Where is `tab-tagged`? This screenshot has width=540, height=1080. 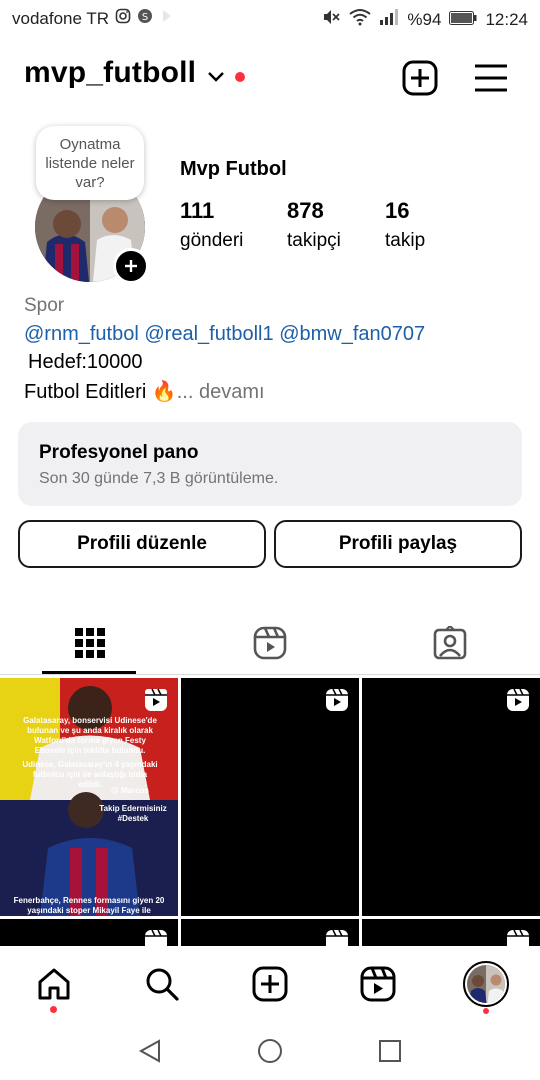
tab-tagged is located at coordinates (450, 645).